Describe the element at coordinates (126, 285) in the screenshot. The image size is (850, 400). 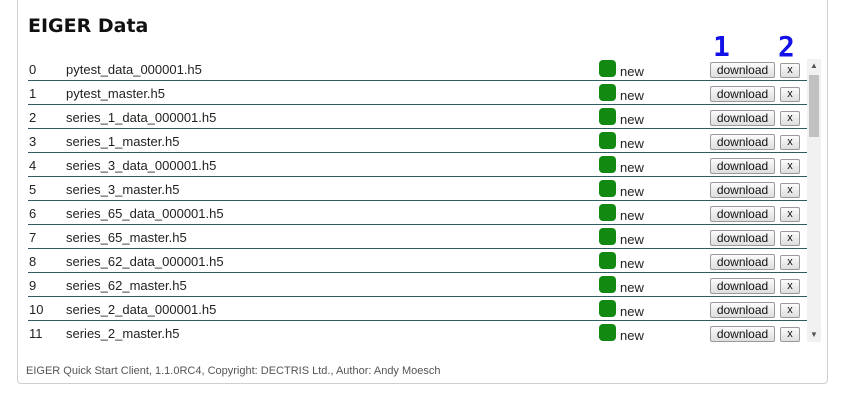
I see `file-name: series_62_master.h5` at that location.